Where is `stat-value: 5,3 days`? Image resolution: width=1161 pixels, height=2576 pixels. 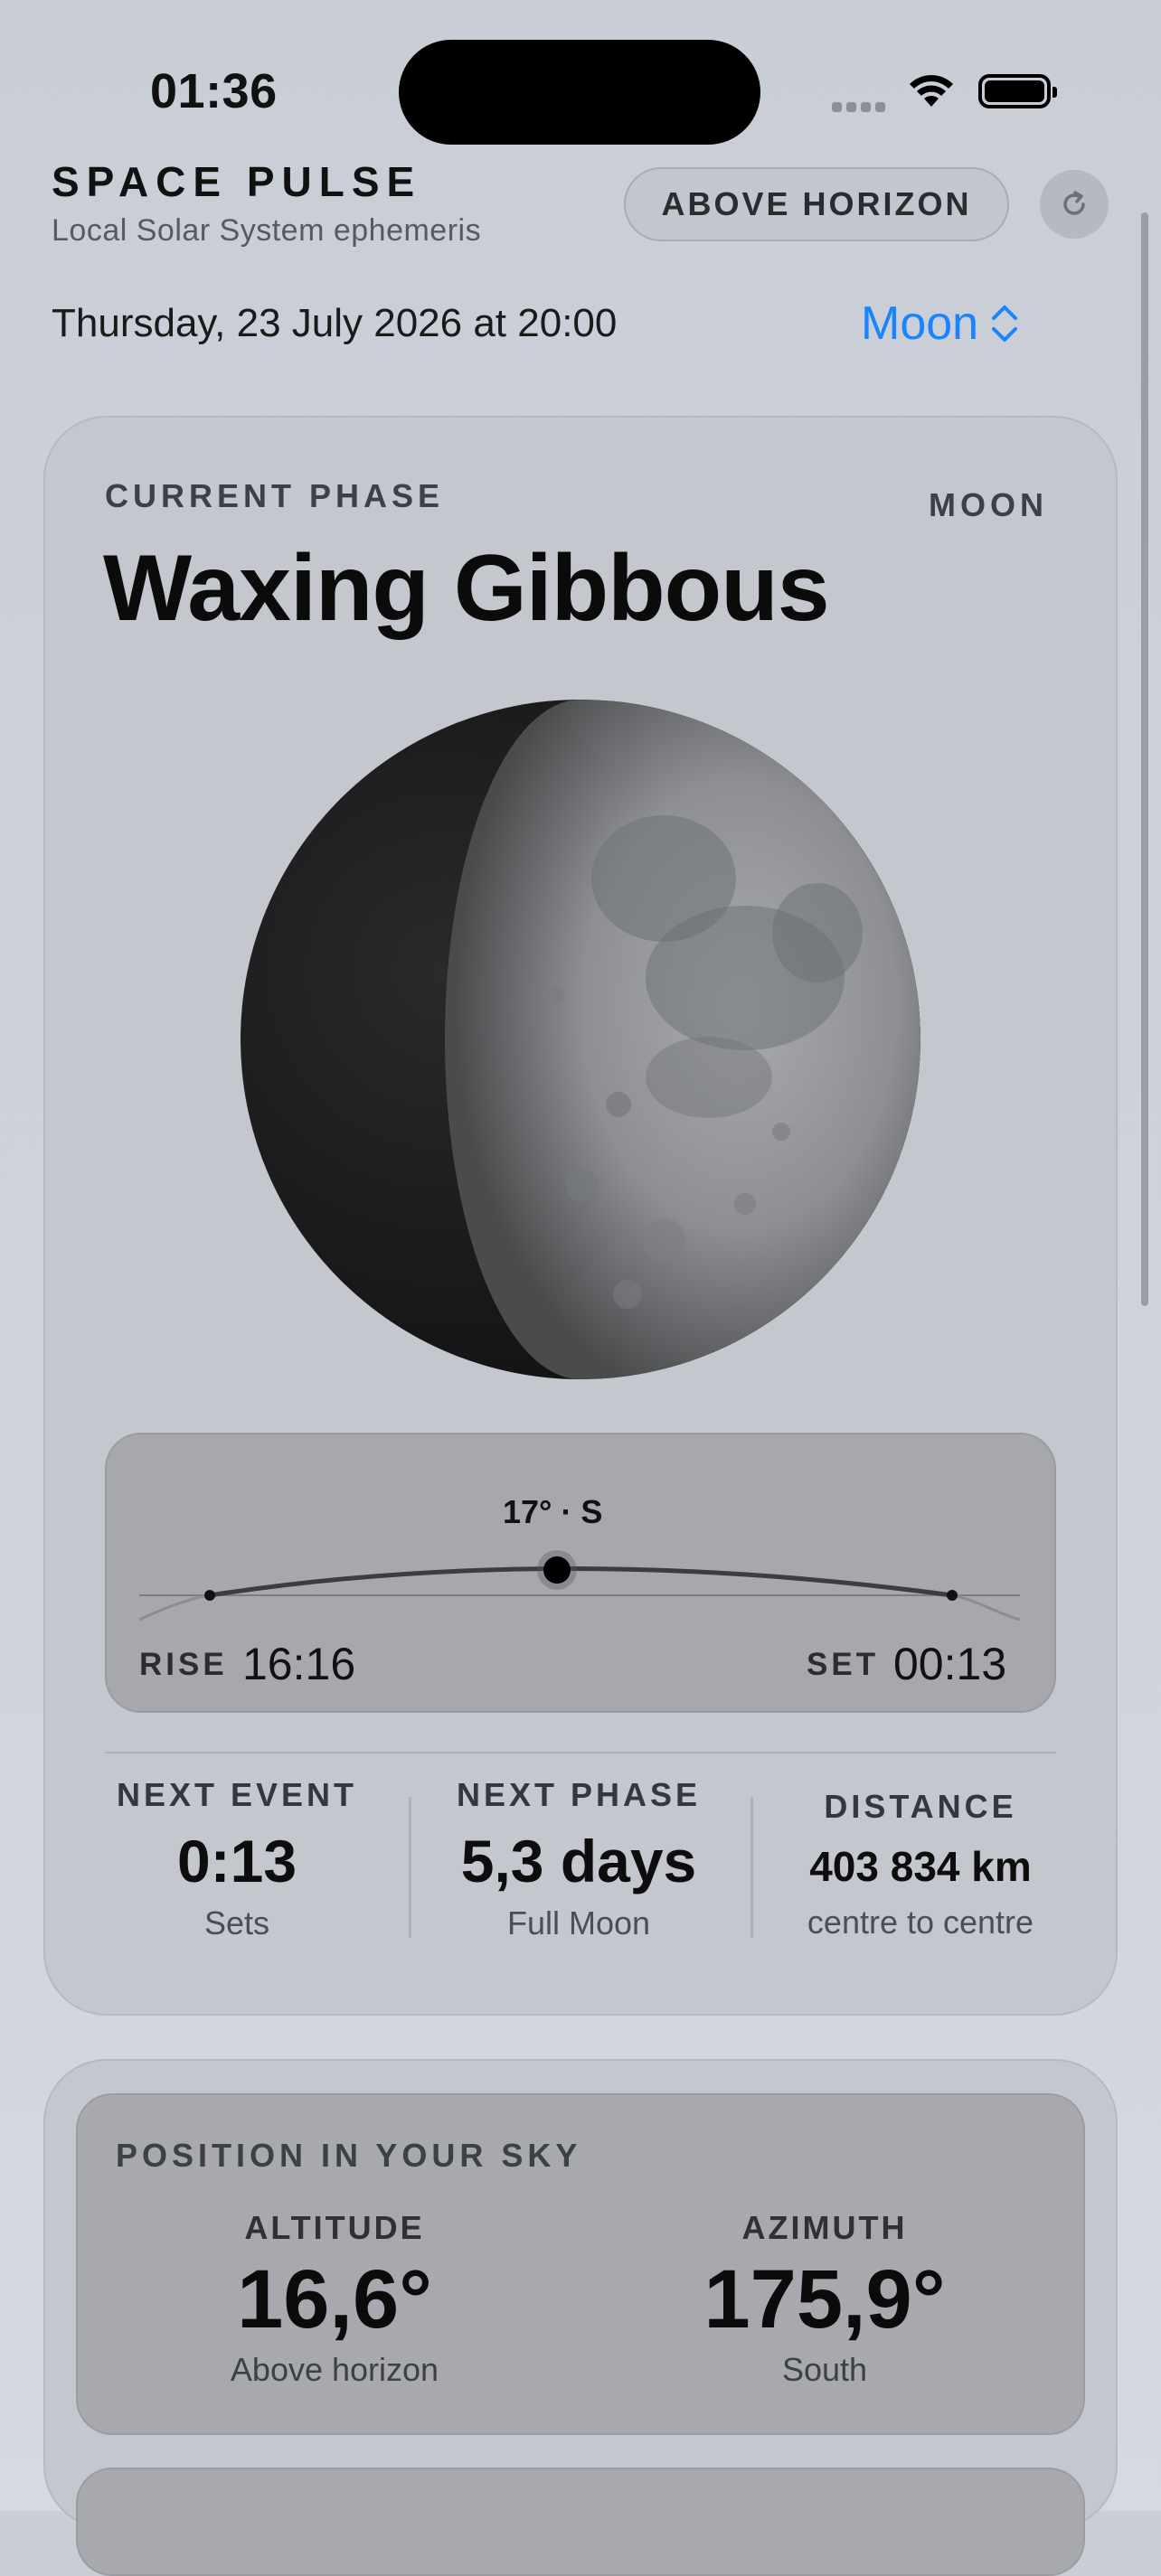
stat-value: 5,3 days is located at coordinates (578, 1861).